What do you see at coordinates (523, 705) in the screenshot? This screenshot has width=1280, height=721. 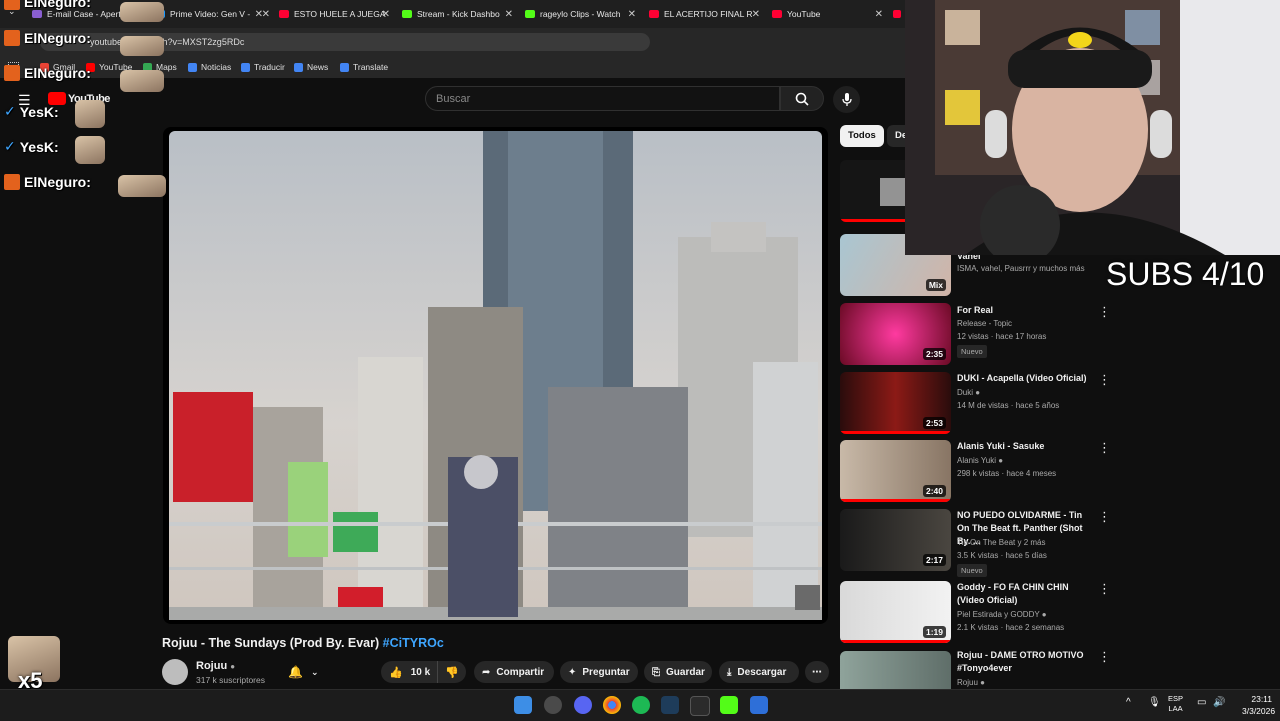 I see `windows-start-icon` at bounding box center [523, 705].